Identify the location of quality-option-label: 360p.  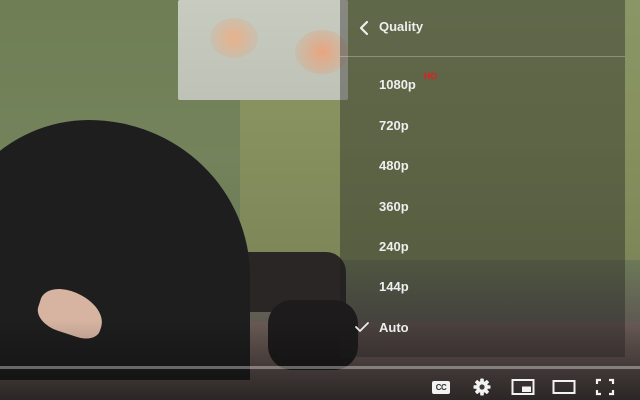
(394, 206).